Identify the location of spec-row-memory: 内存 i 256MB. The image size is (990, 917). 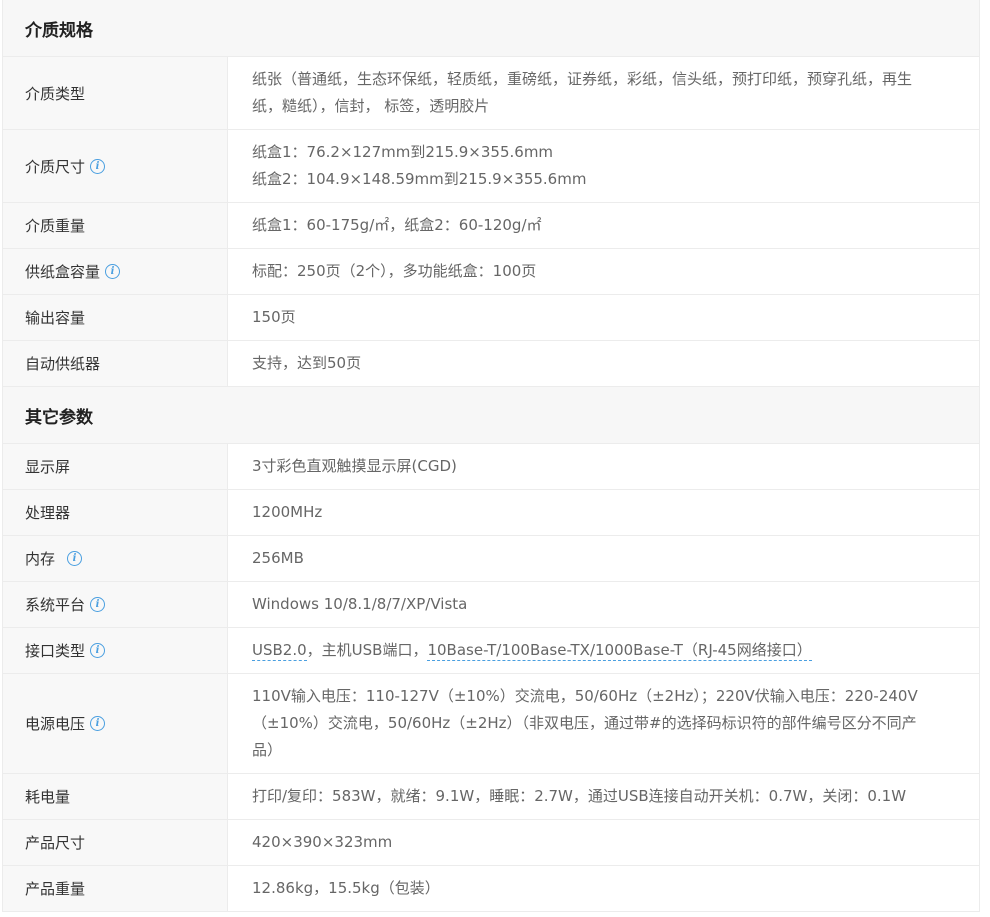
(491, 559).